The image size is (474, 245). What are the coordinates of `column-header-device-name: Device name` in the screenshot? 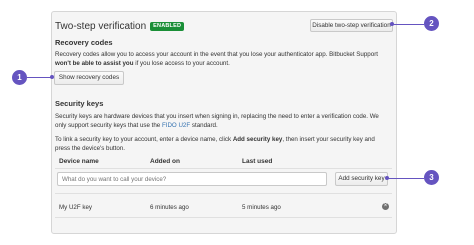 It's located at (79, 161).